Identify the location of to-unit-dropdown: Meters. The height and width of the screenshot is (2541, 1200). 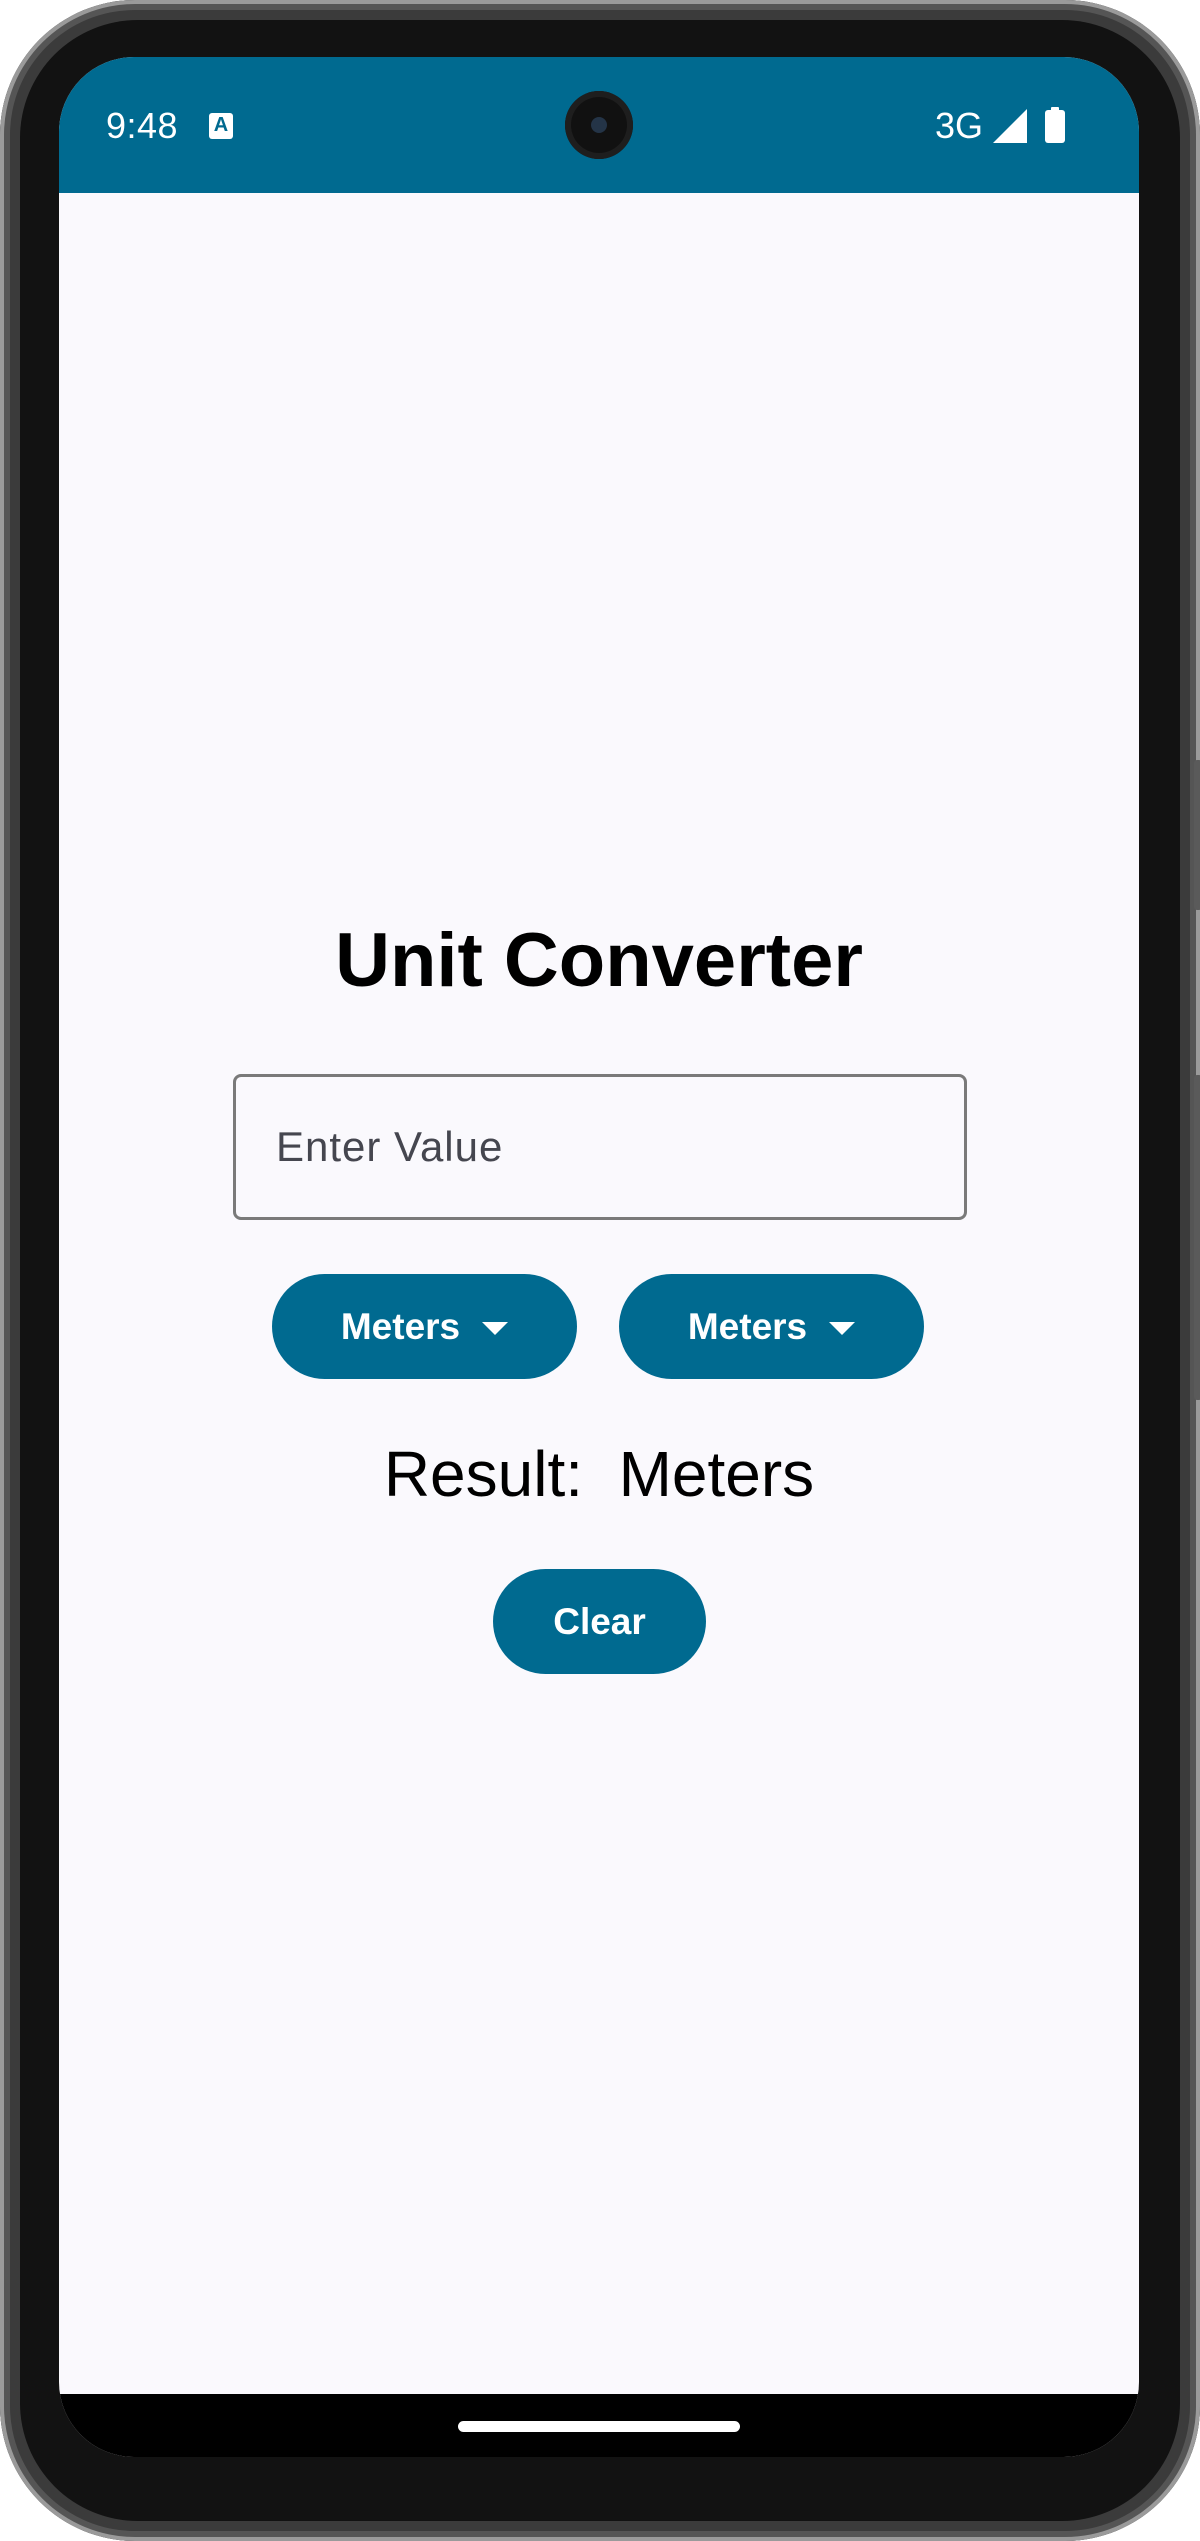
(771, 1326).